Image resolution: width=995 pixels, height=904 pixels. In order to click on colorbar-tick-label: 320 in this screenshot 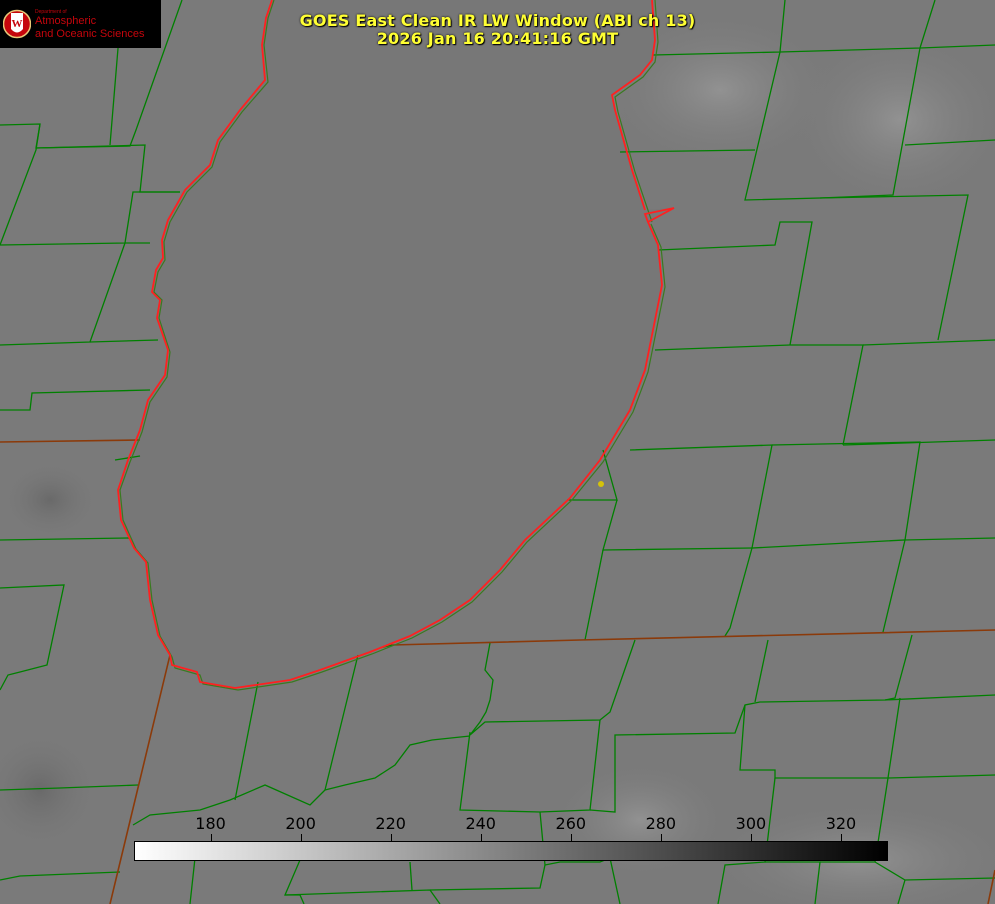, I will do `click(841, 823)`.